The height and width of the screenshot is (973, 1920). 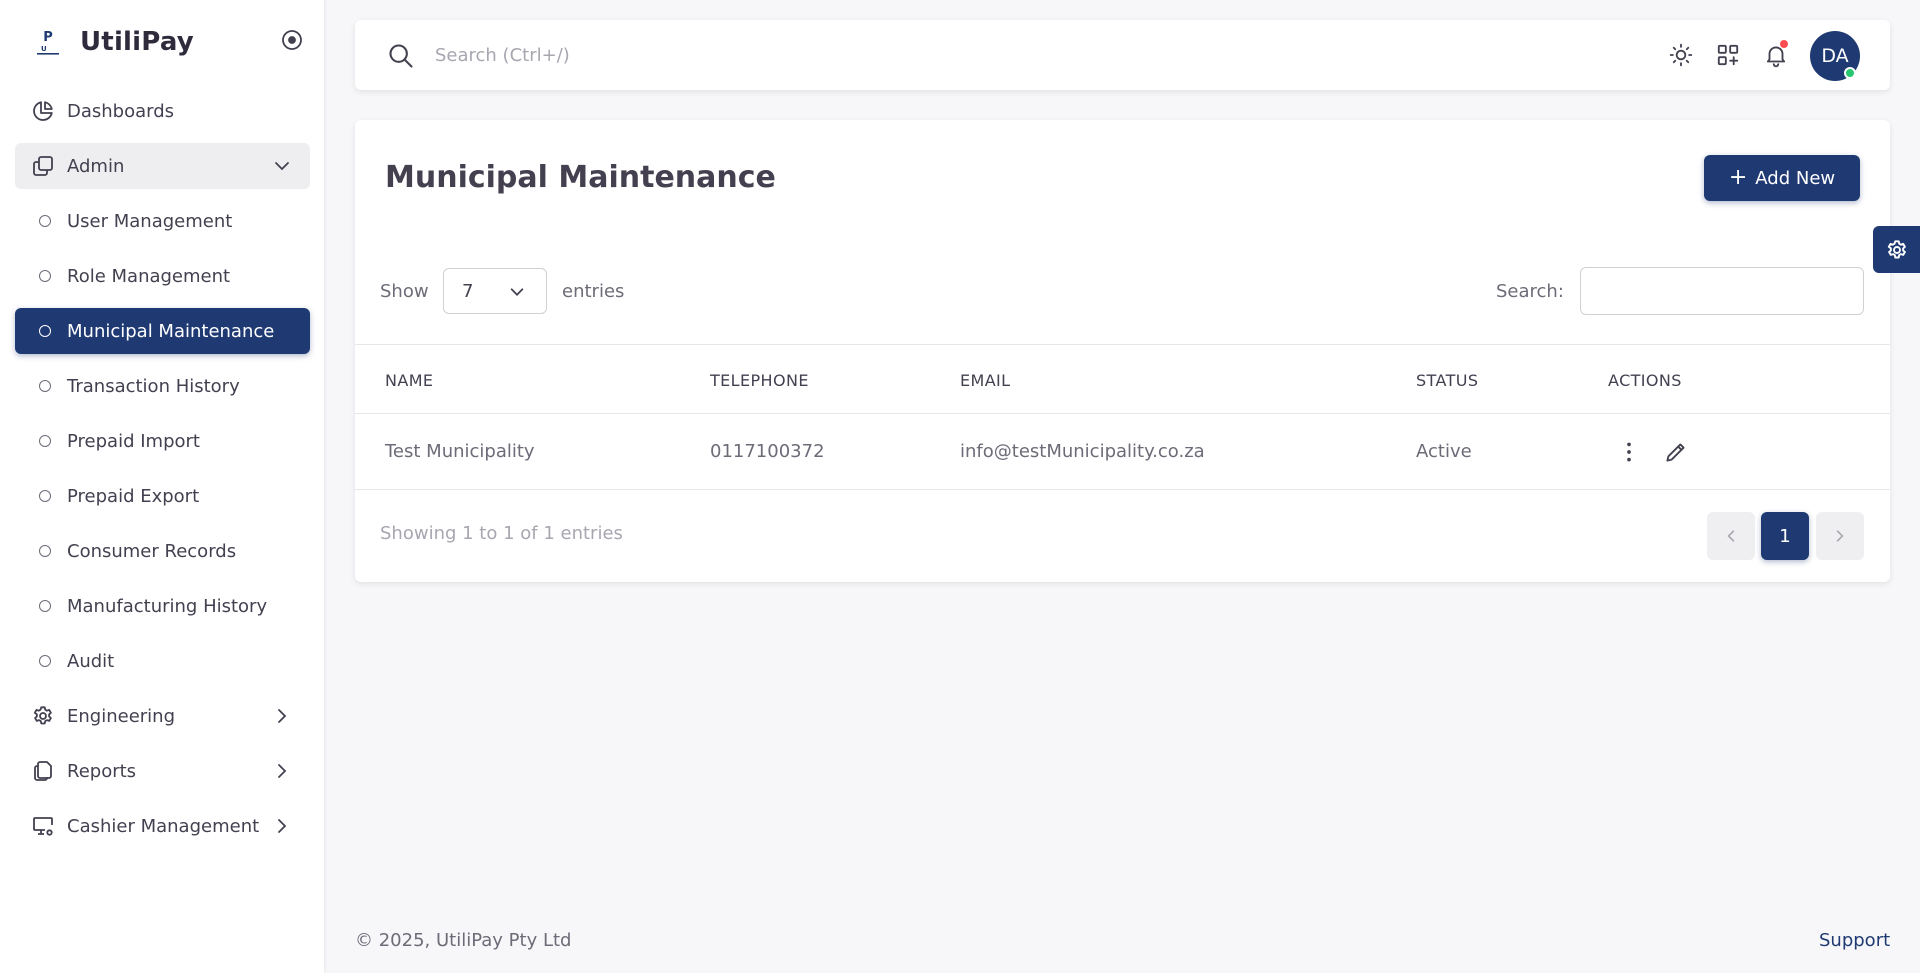 What do you see at coordinates (102, 771) in the screenshot?
I see `sidebar-item-label: Reports` at bounding box center [102, 771].